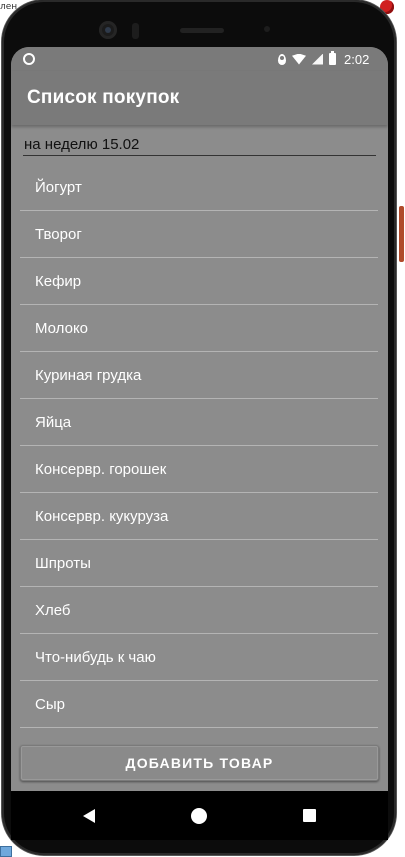 The width and height of the screenshot is (405, 857). I want to click on app-bar: Список покупок, so click(199, 98).